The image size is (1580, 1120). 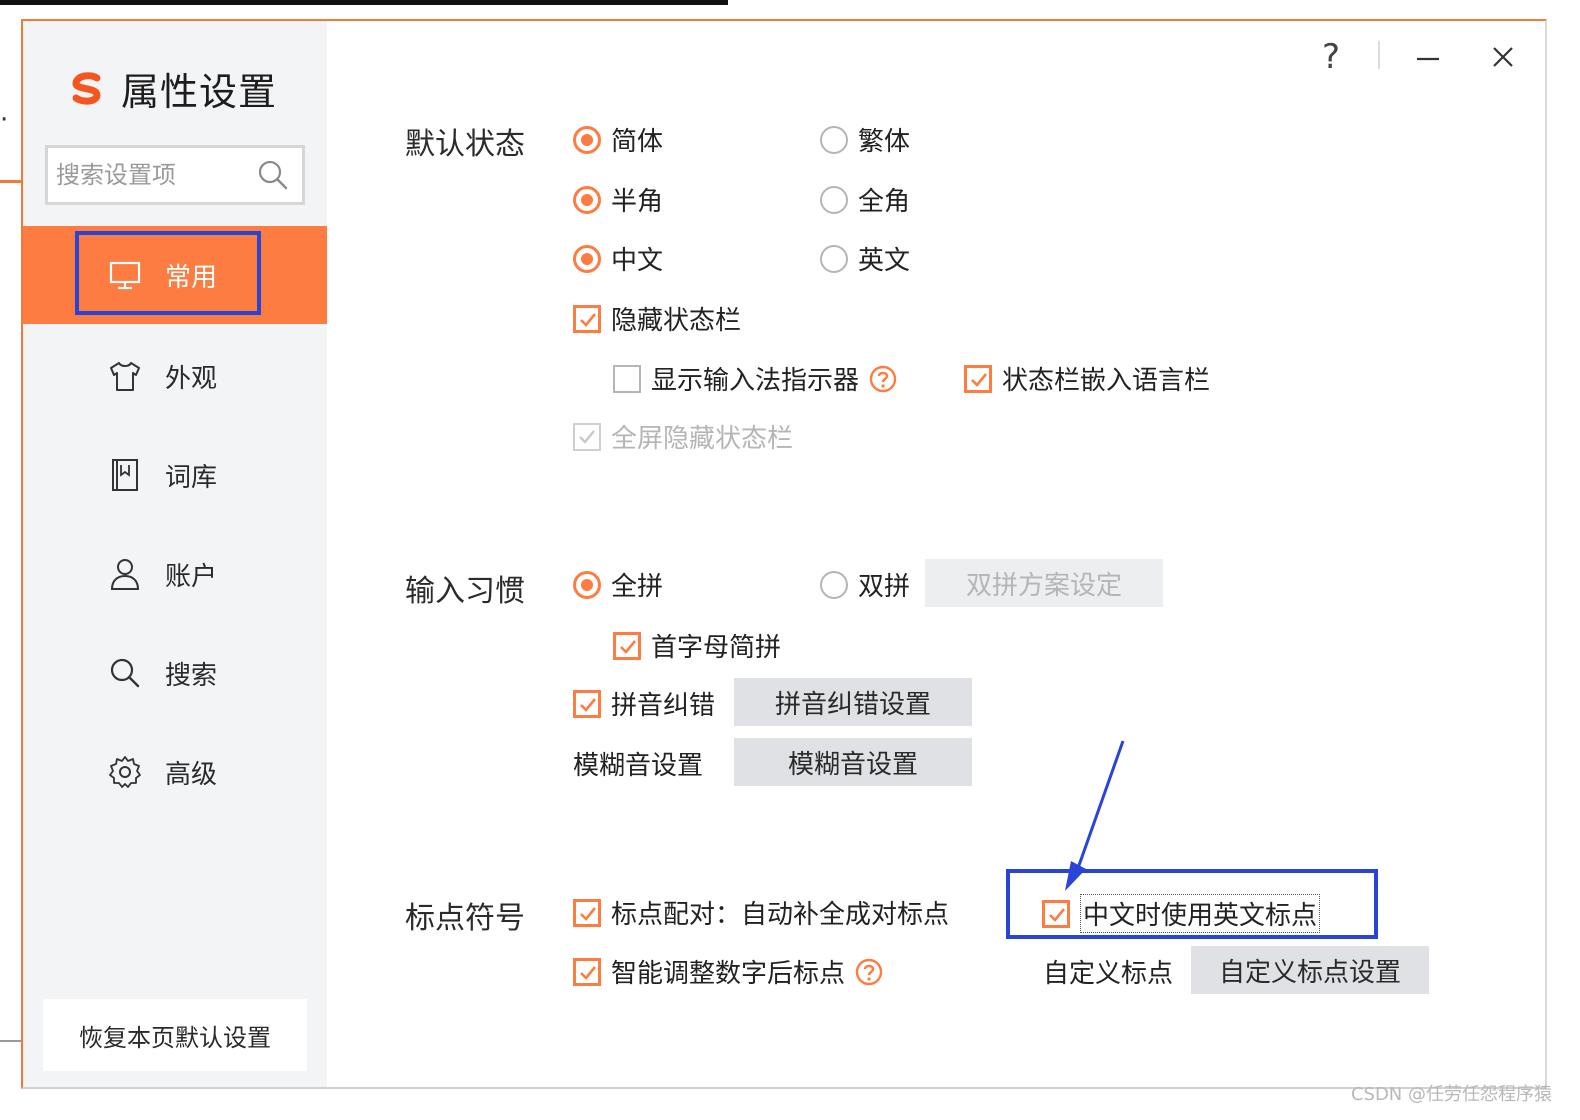 I want to click on sidebar-item-label: 外观, so click(x=191, y=378).